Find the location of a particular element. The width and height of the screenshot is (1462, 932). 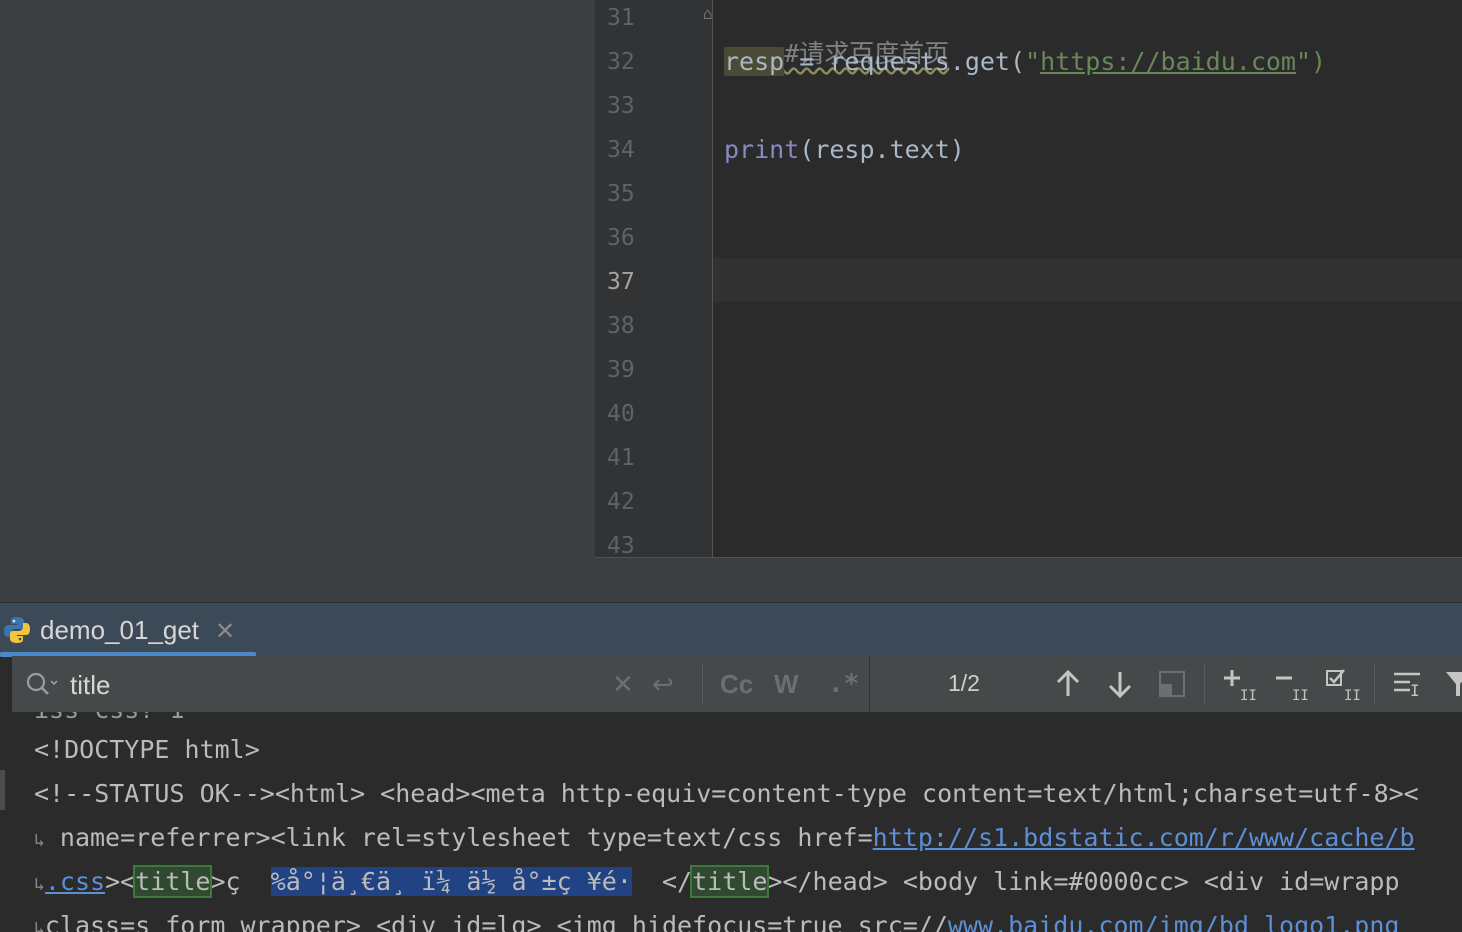

code-line-32: resp = requests.get("https://baidu.com") is located at coordinates (1025, 66).